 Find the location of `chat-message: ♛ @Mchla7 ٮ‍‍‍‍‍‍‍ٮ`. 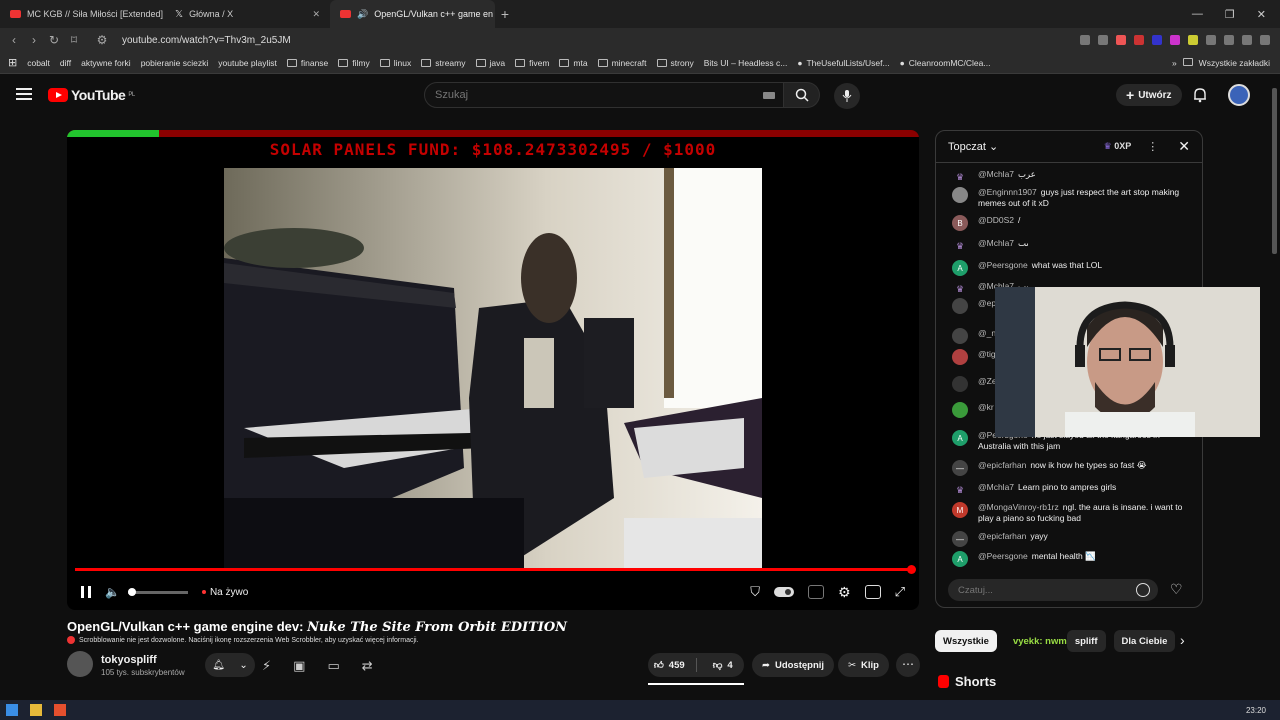

chat-message: ♛ @Mchla7 ٮ‍‍‍‍‍‍‍ٮ is located at coordinates (1070, 246).